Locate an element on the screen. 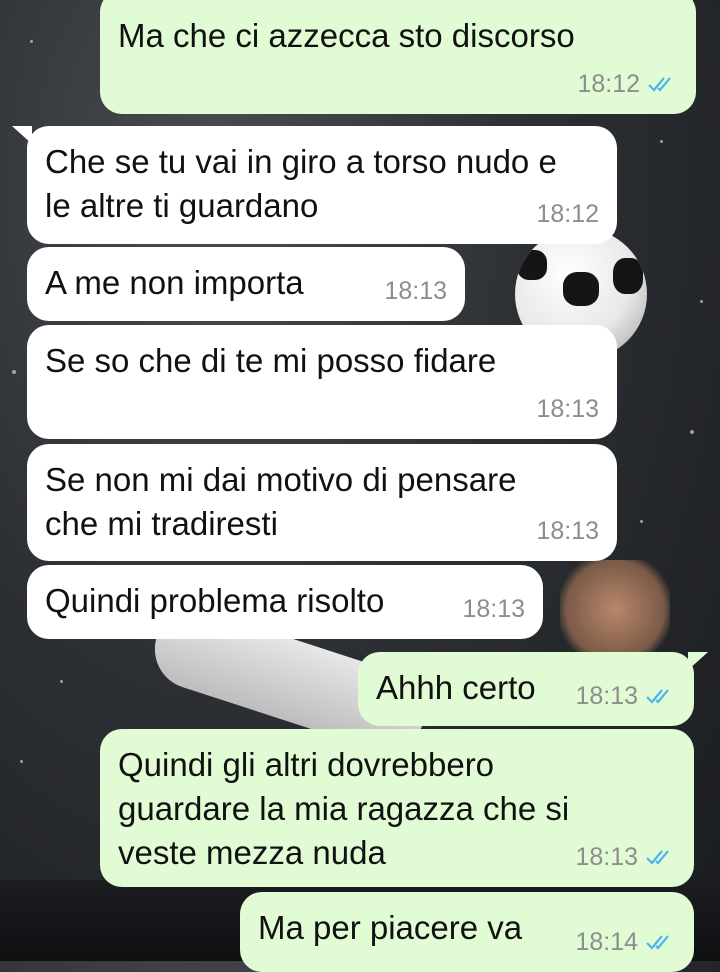  outgoing-message-bubble: Ma che ci azzecca sto discorso 18:12 is located at coordinates (398, 57).